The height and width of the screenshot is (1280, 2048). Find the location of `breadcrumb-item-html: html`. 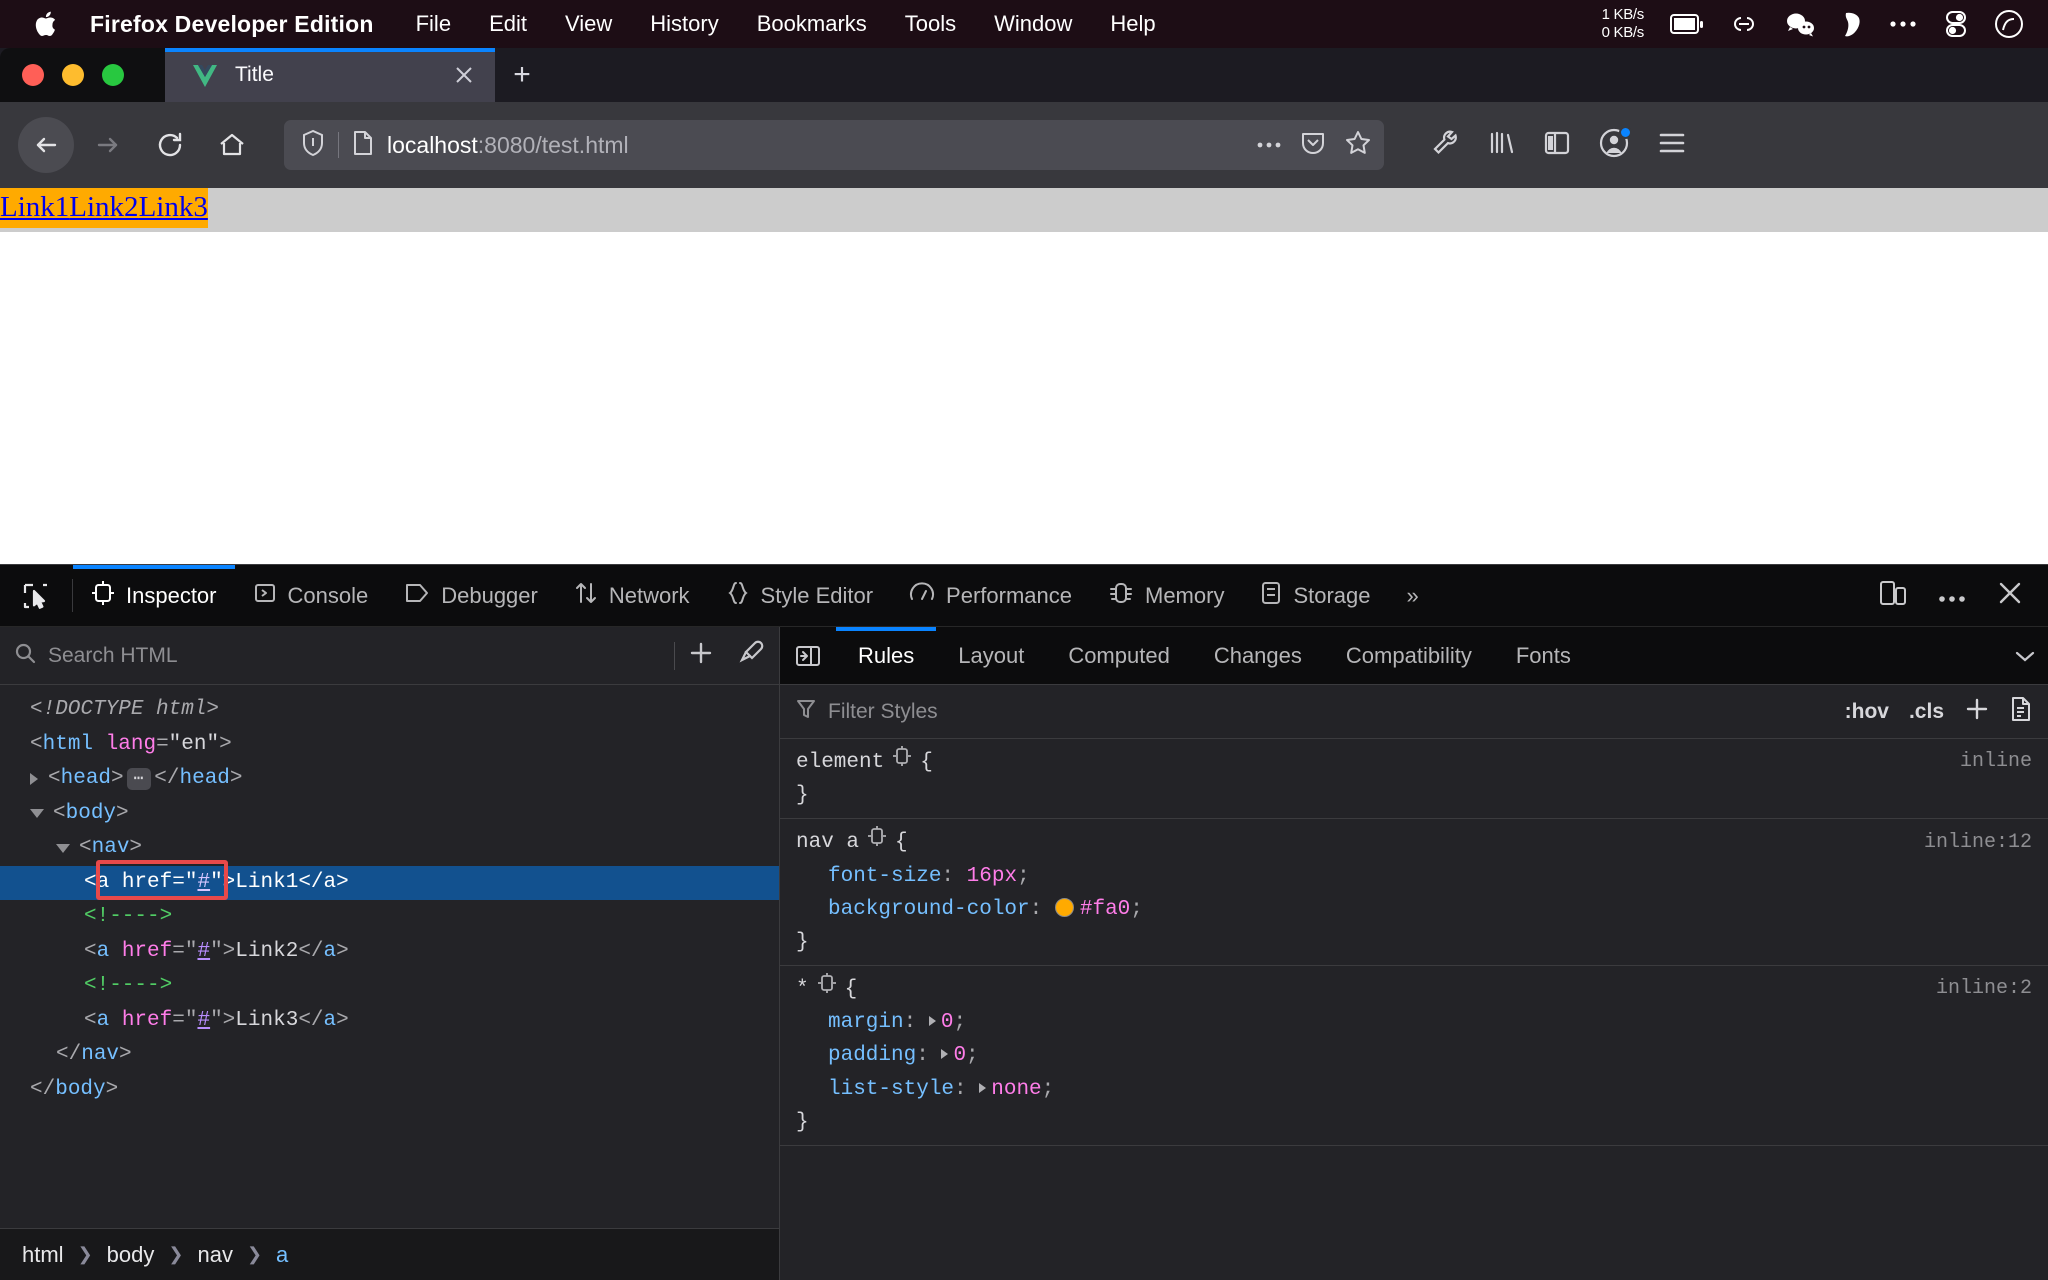

breadcrumb-item-html: html is located at coordinates (43, 1255).